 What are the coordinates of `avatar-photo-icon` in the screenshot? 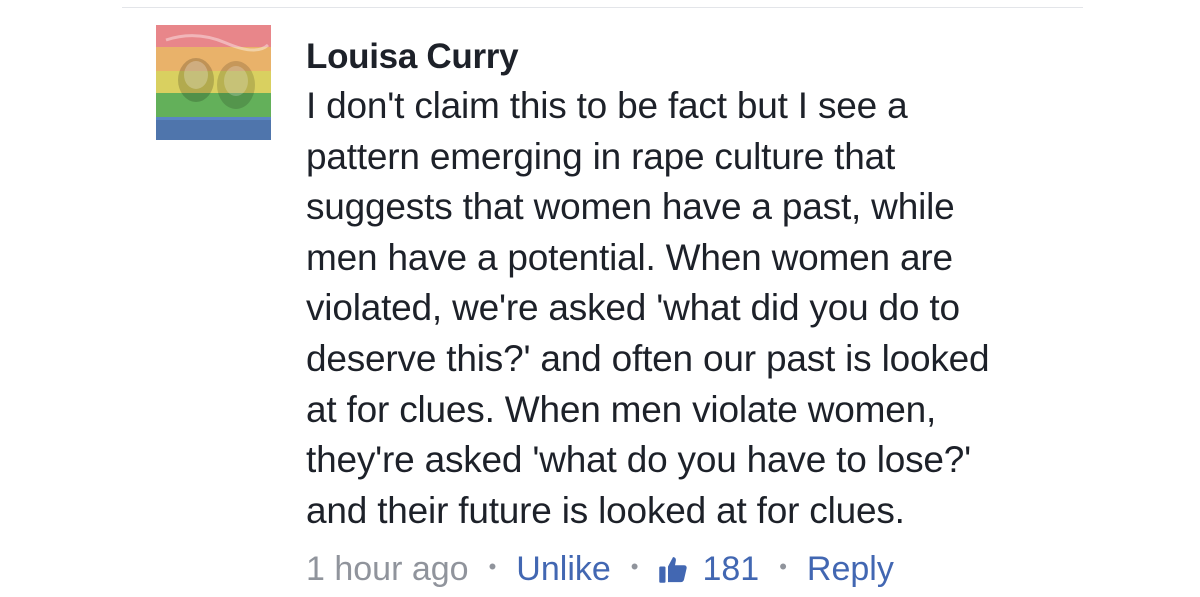 It's located at (213, 82).